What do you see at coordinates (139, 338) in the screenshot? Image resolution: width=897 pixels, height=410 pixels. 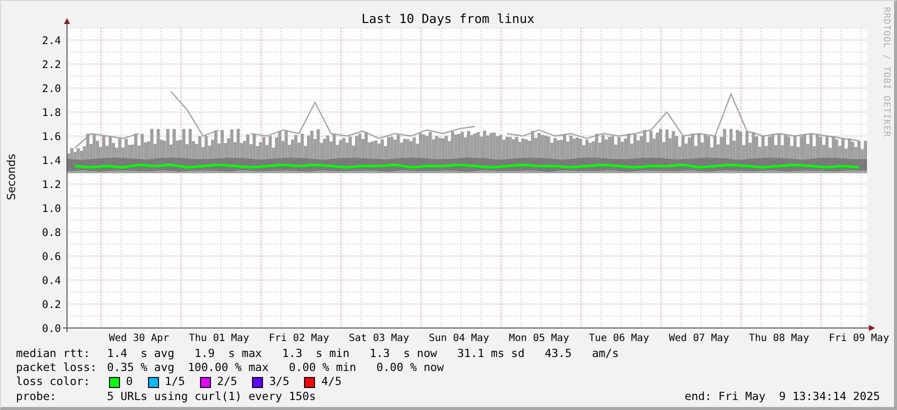 I see `x-tick-label: Wed 30 Apr` at bounding box center [139, 338].